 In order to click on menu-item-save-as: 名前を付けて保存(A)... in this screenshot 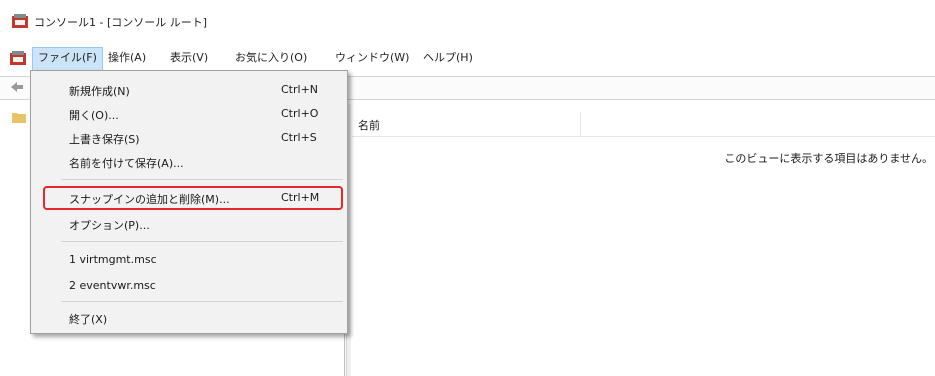, I will do `click(189, 162)`.